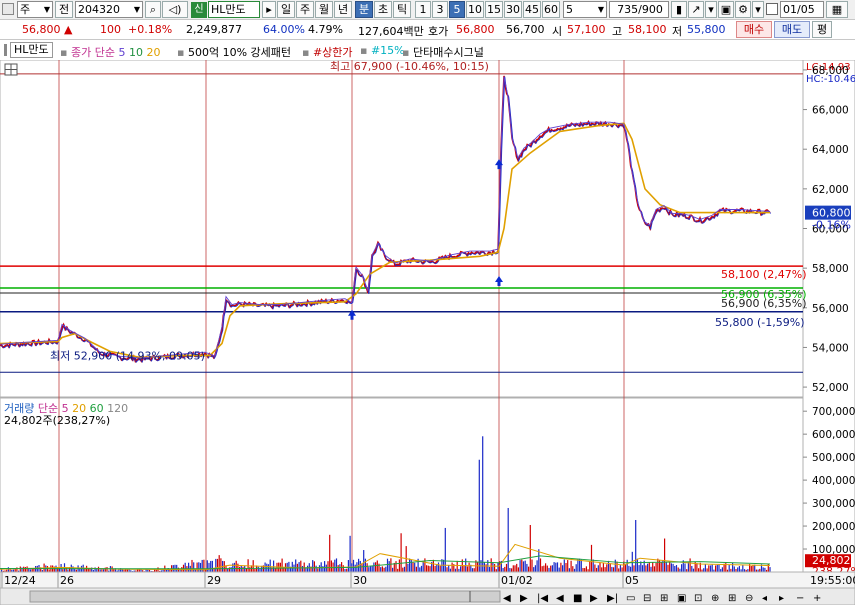  Describe the element at coordinates (457, 9) in the screenshot. I see `interval-5: 5` at that location.